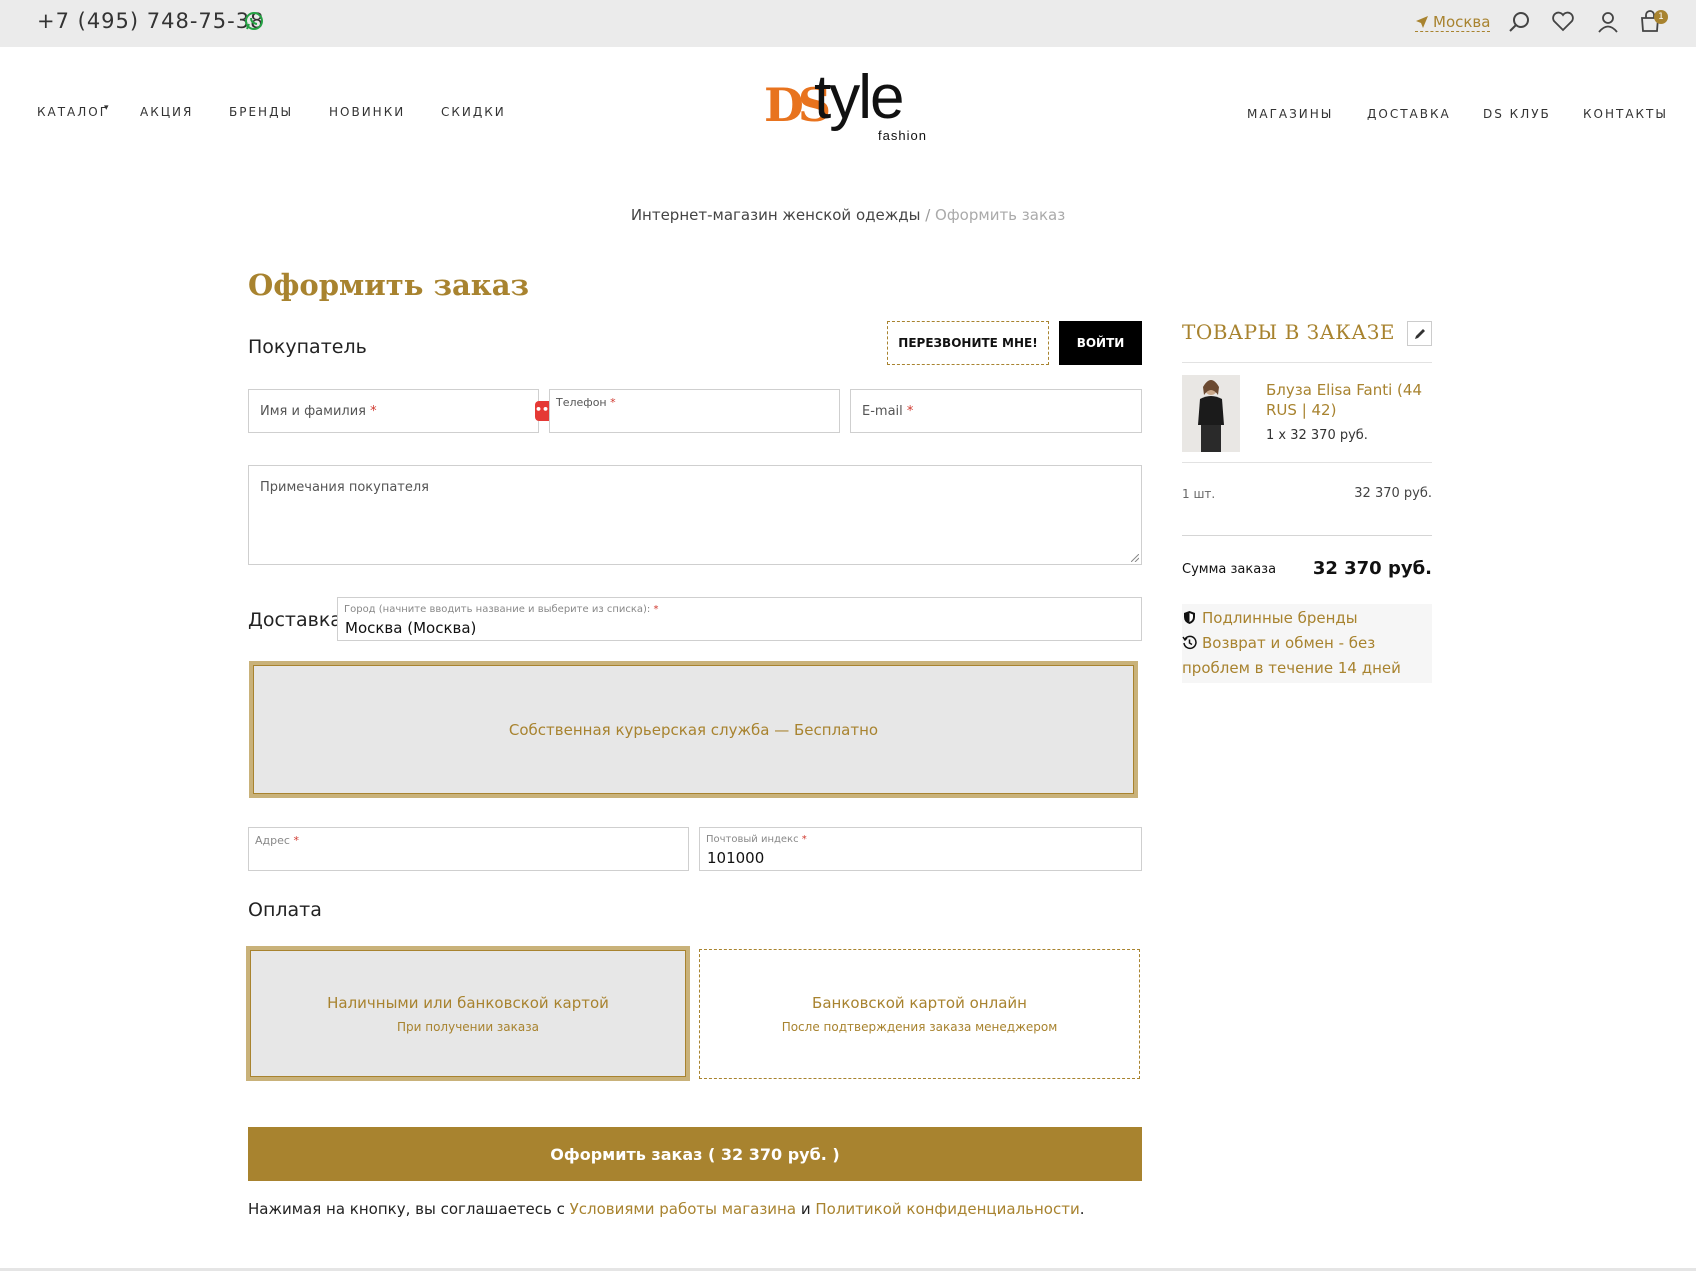 The width and height of the screenshot is (1696, 1271). What do you see at coordinates (1517, 114) in the screenshot?
I see `nav-ds-club: DS КЛУБ` at bounding box center [1517, 114].